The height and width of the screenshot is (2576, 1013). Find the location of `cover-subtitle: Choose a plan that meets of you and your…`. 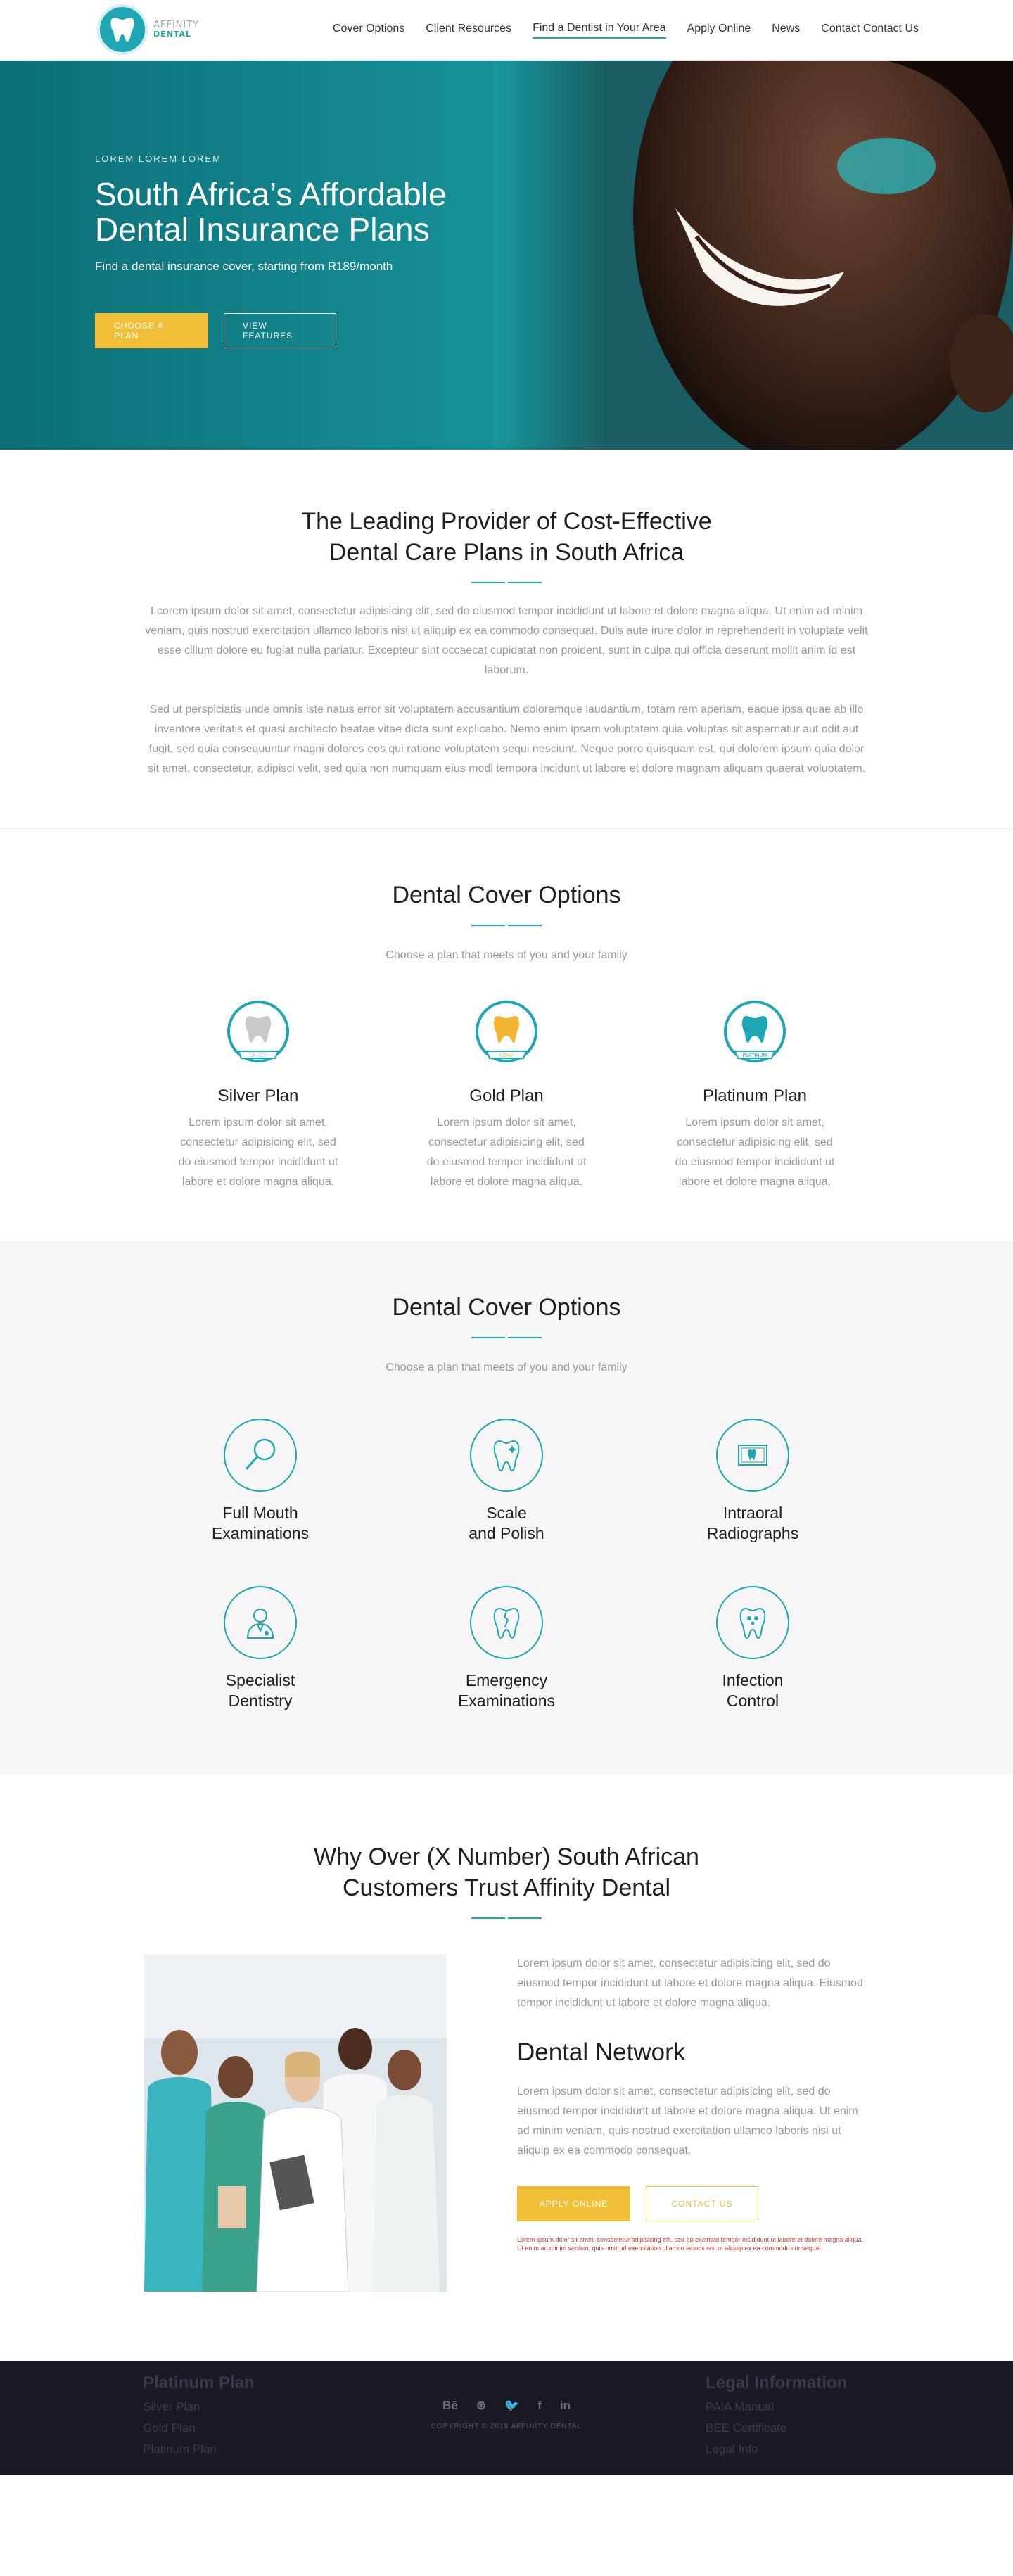

cover-subtitle: Choose a plan that meets of you and your… is located at coordinates (507, 955).